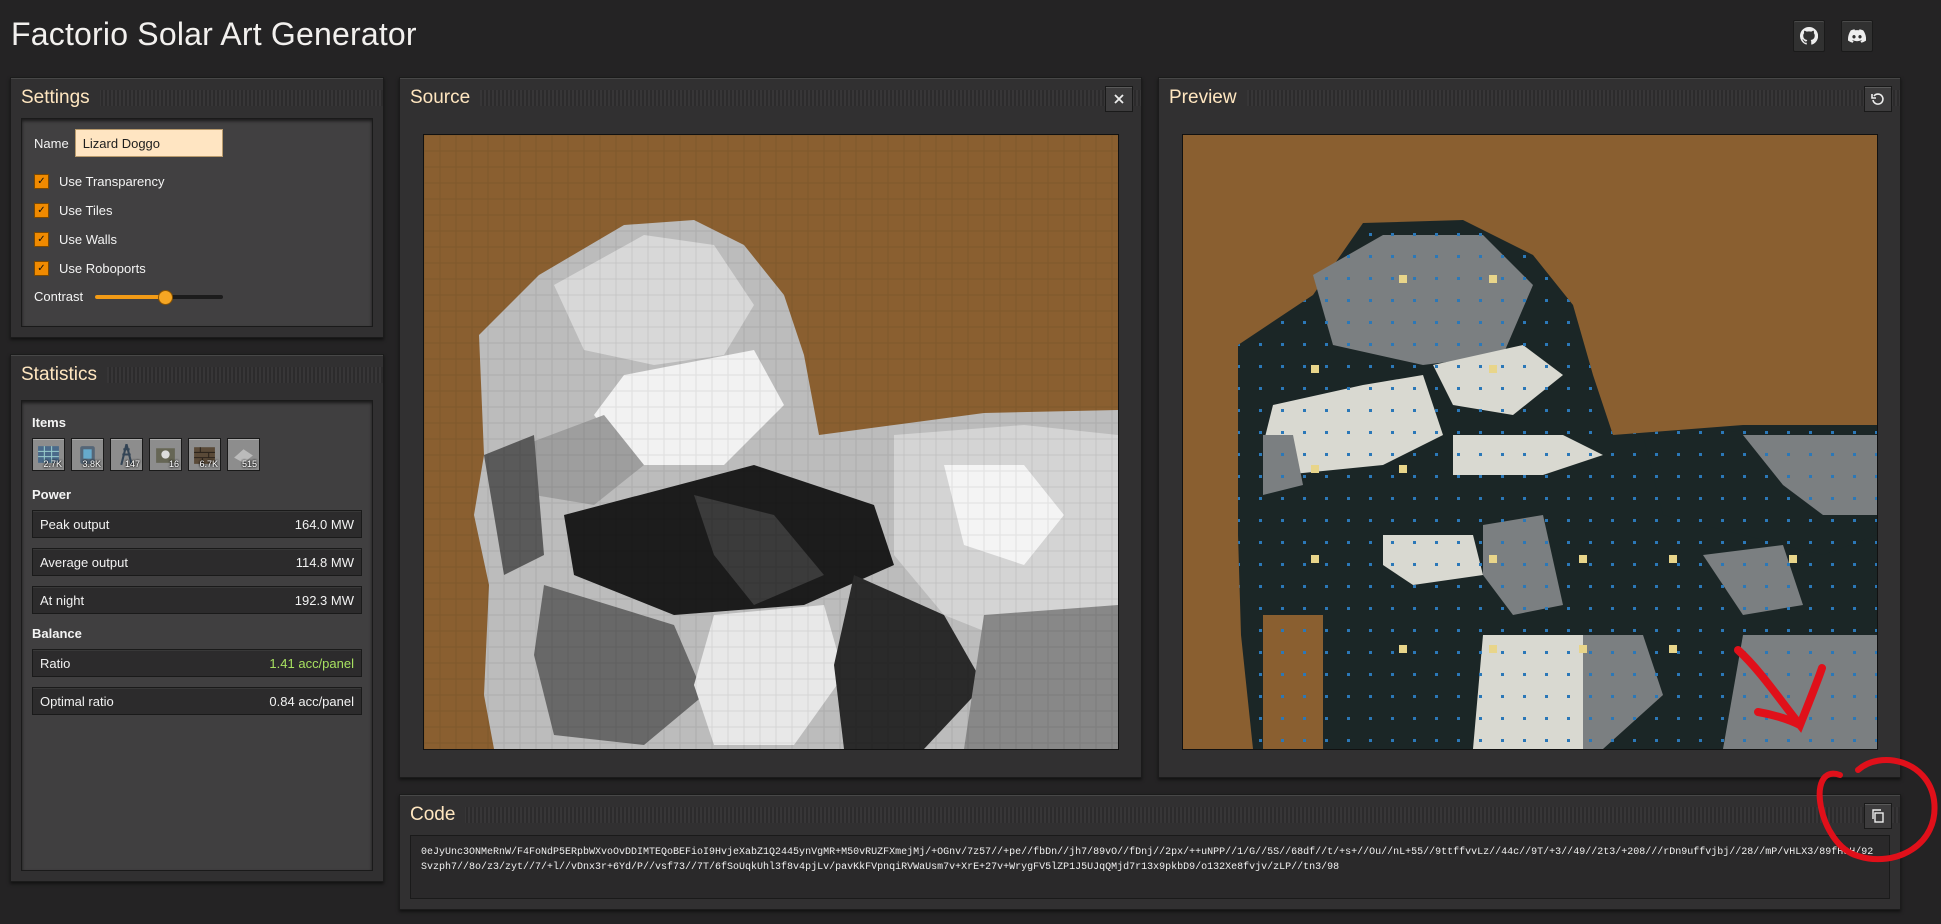 Image resolution: width=1941 pixels, height=924 pixels. Describe the element at coordinates (197, 524) in the screenshot. I see `stat-peak-output: Peak output 164.0 MW` at that location.